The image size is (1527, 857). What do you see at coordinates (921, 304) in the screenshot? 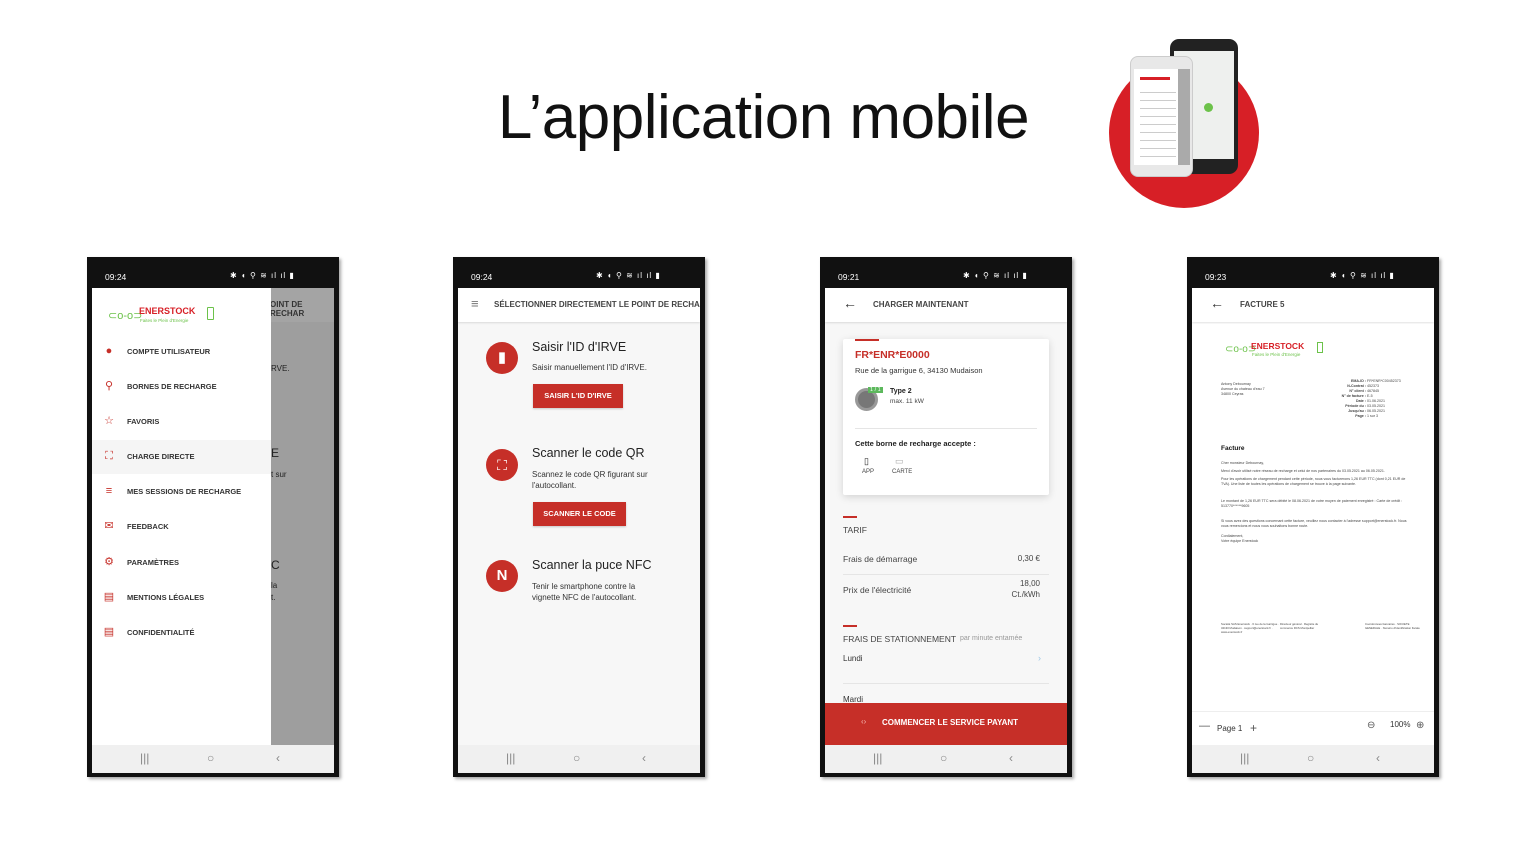
I see `header-title: CHARGER MAINTENANT` at bounding box center [921, 304].